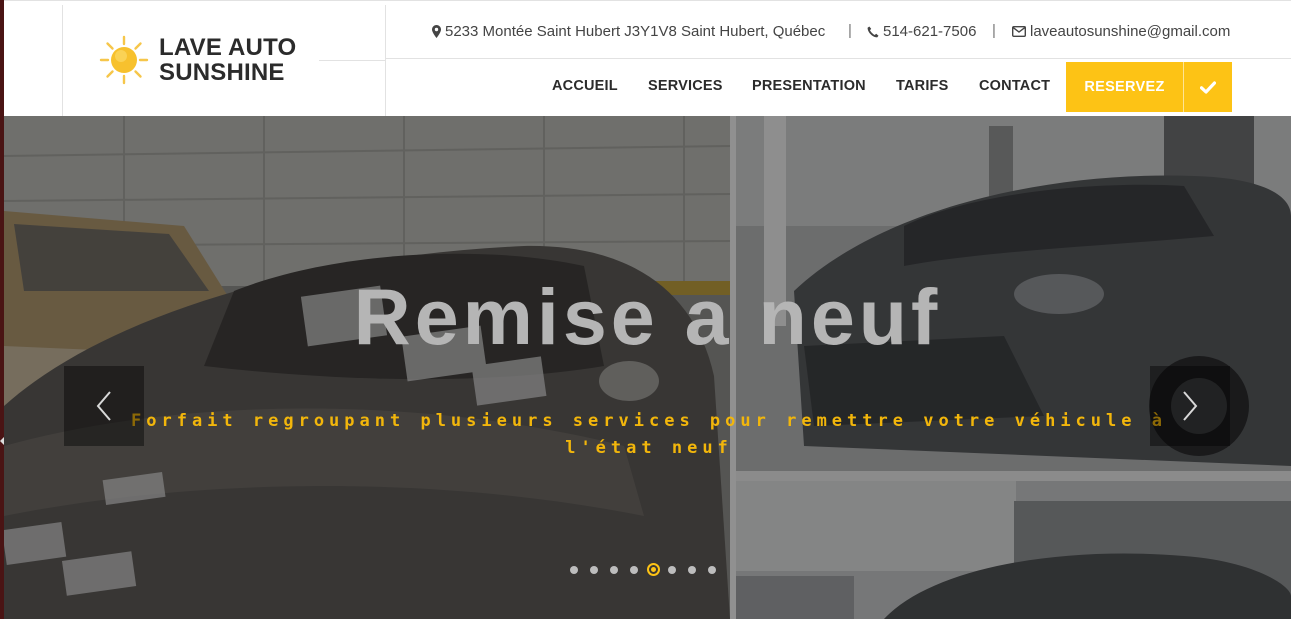  Describe the element at coordinates (352, 60) in the screenshot. I see `divider` at that location.